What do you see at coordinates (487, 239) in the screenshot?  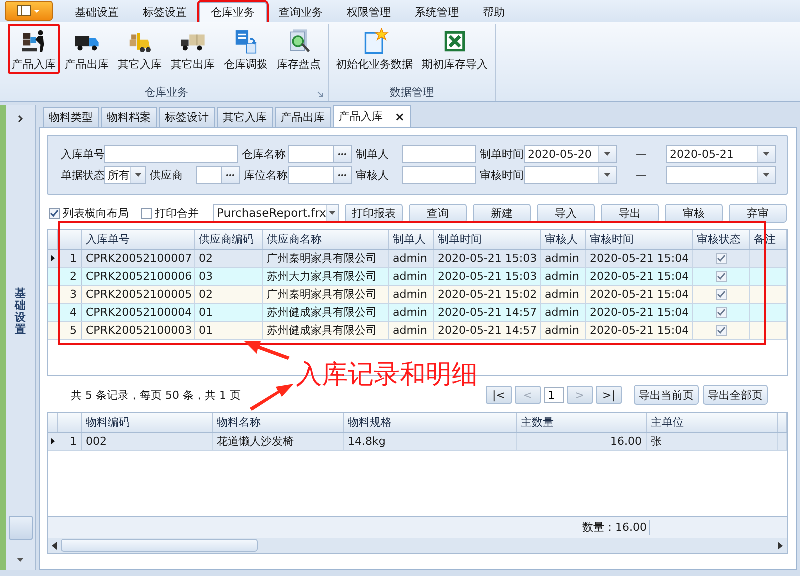 I see `column-header: 制单时间` at bounding box center [487, 239].